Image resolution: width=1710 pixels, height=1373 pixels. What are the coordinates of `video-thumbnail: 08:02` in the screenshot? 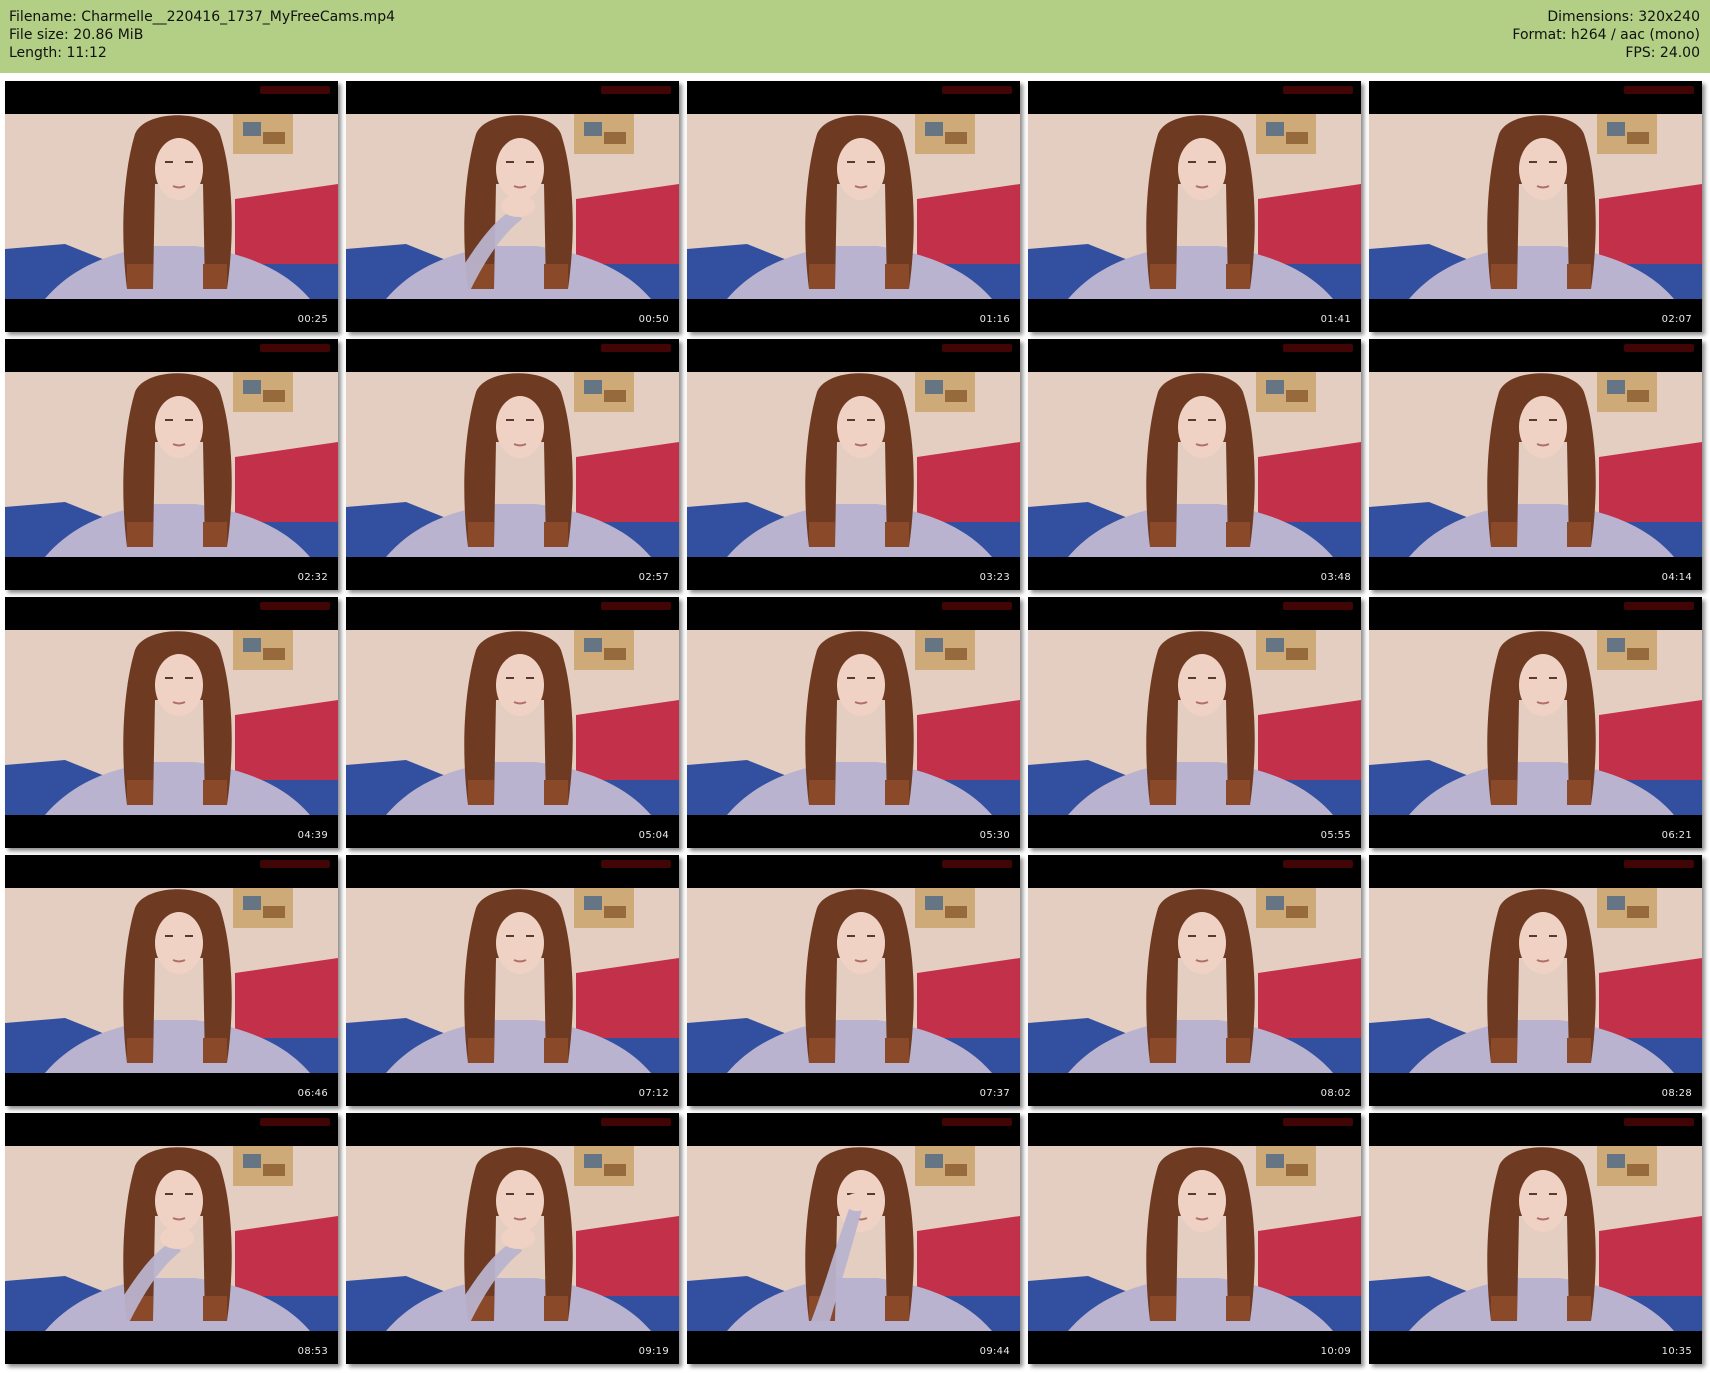 It's located at (1194, 980).